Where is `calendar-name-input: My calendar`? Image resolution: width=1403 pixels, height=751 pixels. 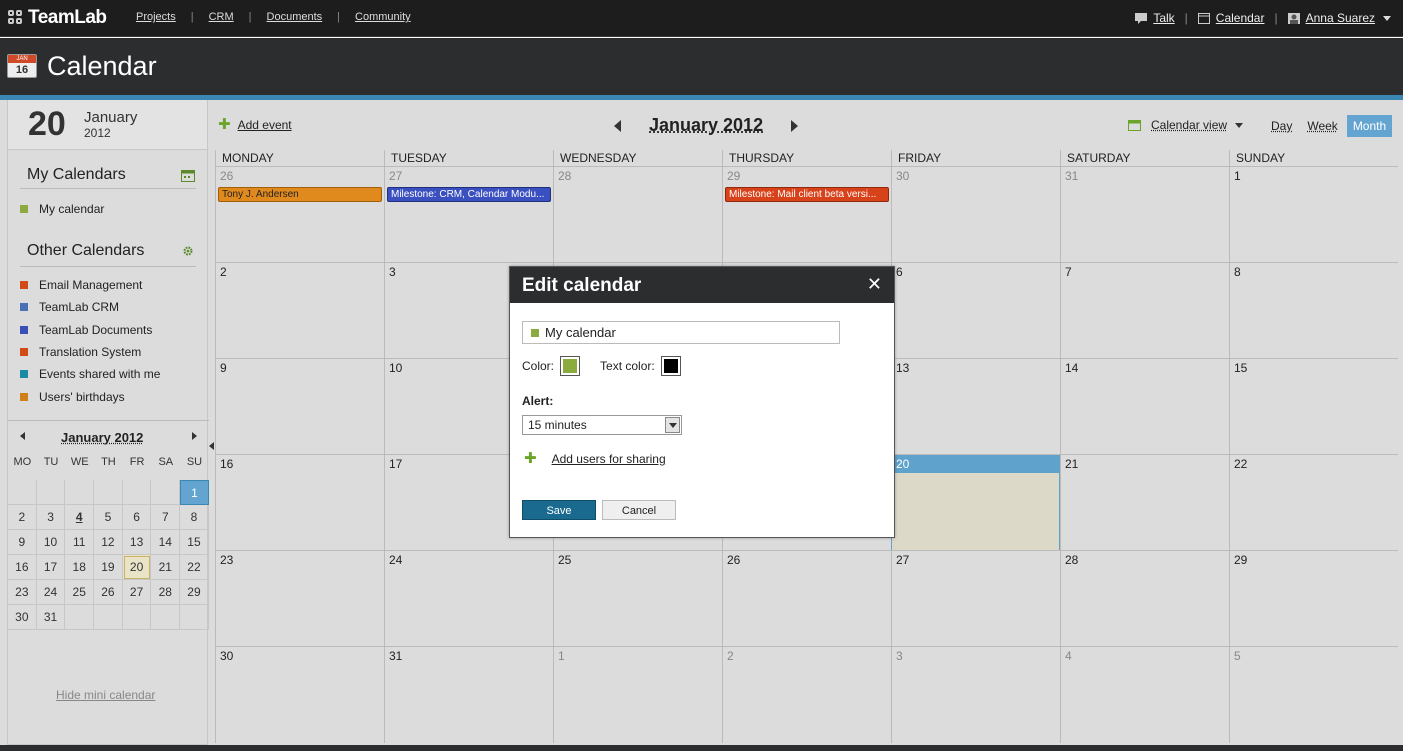 calendar-name-input: My calendar is located at coordinates (681, 332).